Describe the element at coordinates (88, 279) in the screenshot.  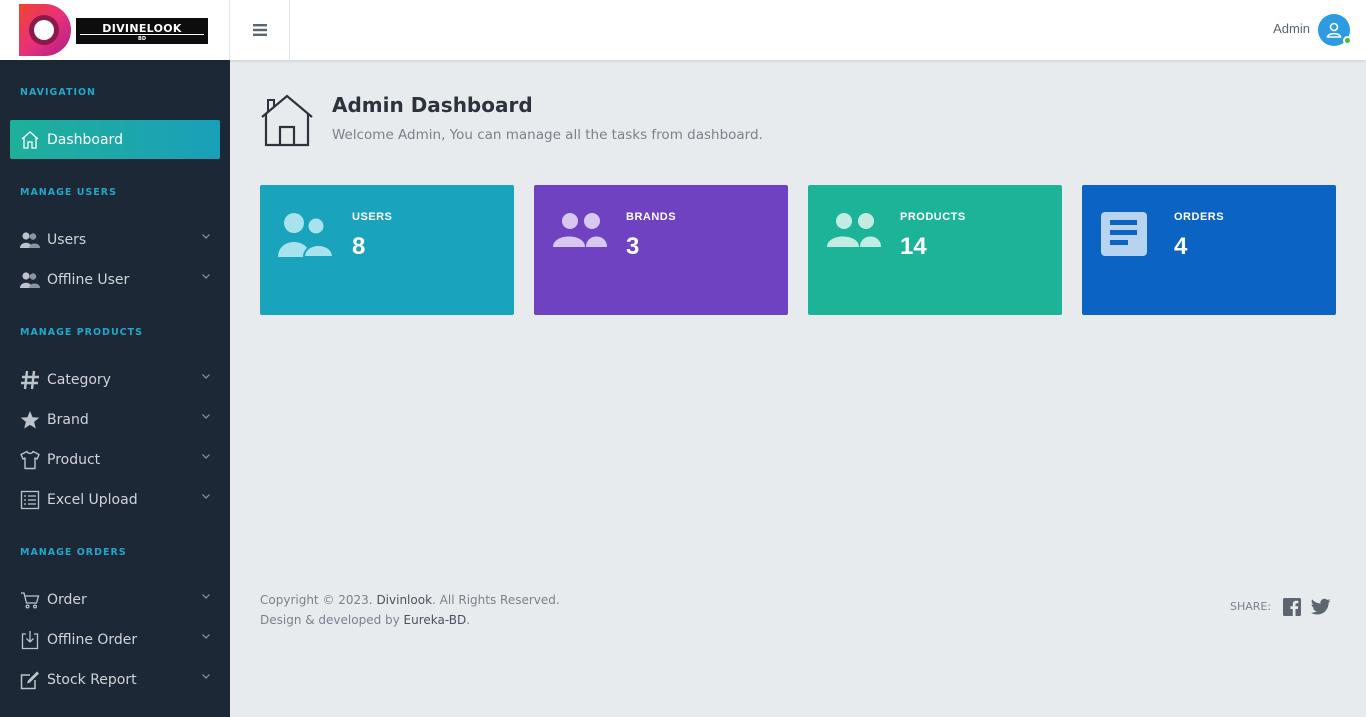
I see `sidebar-item-label: Offline User` at that location.